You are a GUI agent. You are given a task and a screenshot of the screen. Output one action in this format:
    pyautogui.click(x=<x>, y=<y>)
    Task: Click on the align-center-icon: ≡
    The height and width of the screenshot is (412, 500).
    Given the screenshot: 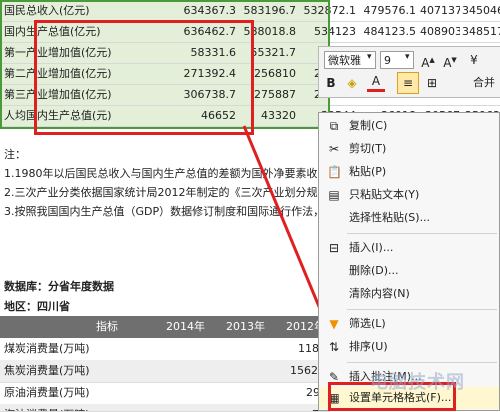 What is the action you would take?
    pyautogui.click(x=408, y=83)
    